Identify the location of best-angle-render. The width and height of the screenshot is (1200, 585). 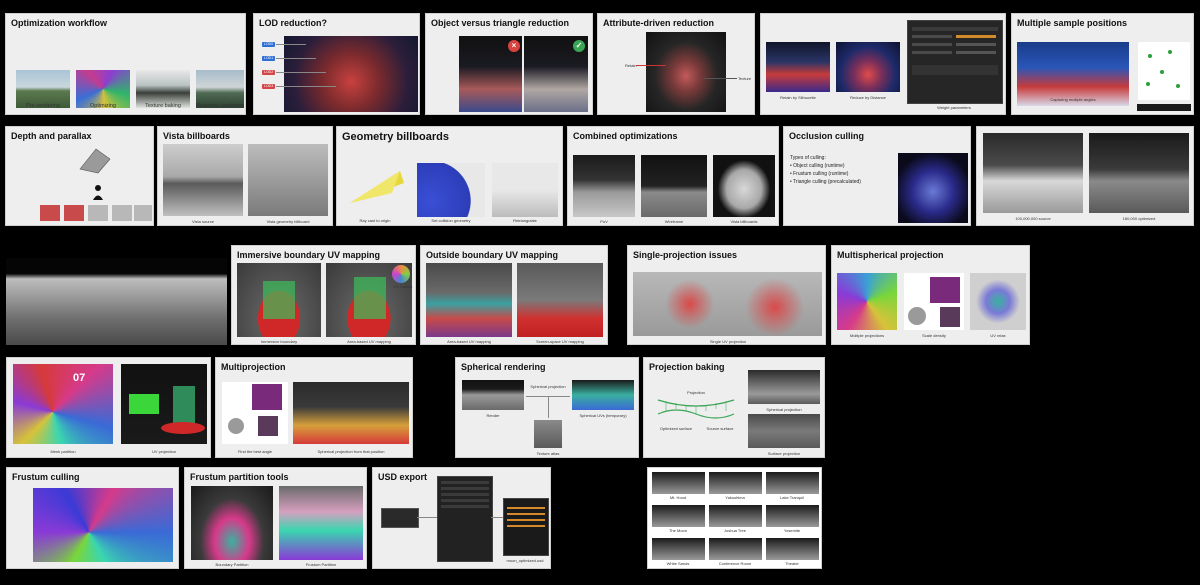
(255, 413).